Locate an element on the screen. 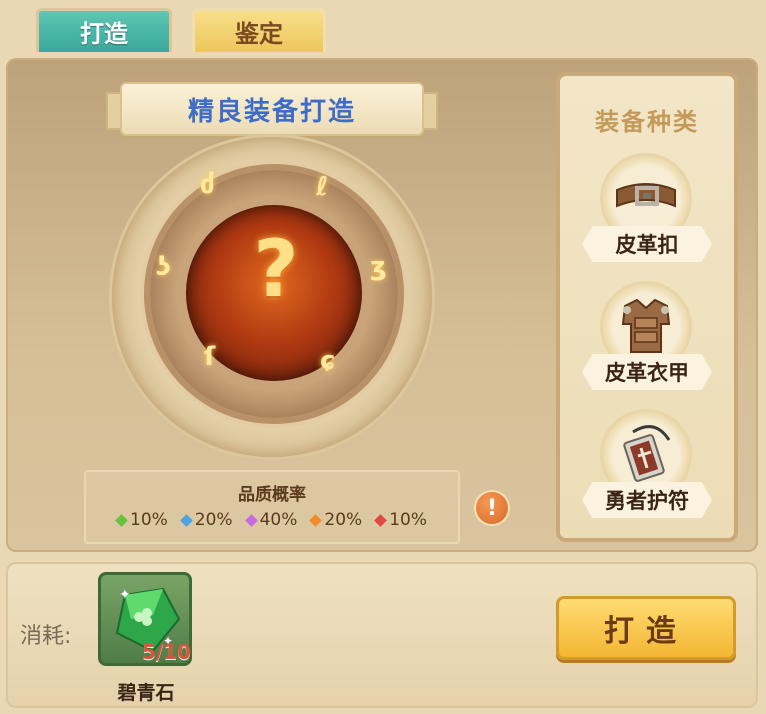  quality-probability-box: 品质概率 10% 20% 40% 20% 10% is located at coordinates (272, 507).